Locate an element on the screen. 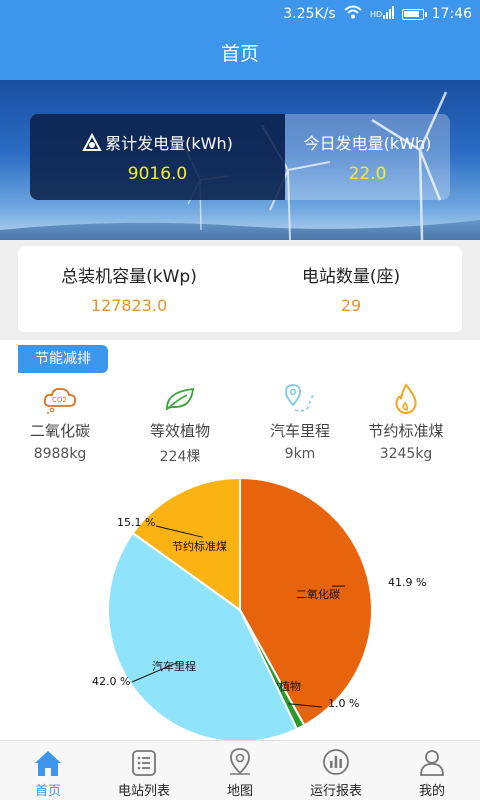  co2-cloud-icon: CO2 is located at coordinates (60, 399).